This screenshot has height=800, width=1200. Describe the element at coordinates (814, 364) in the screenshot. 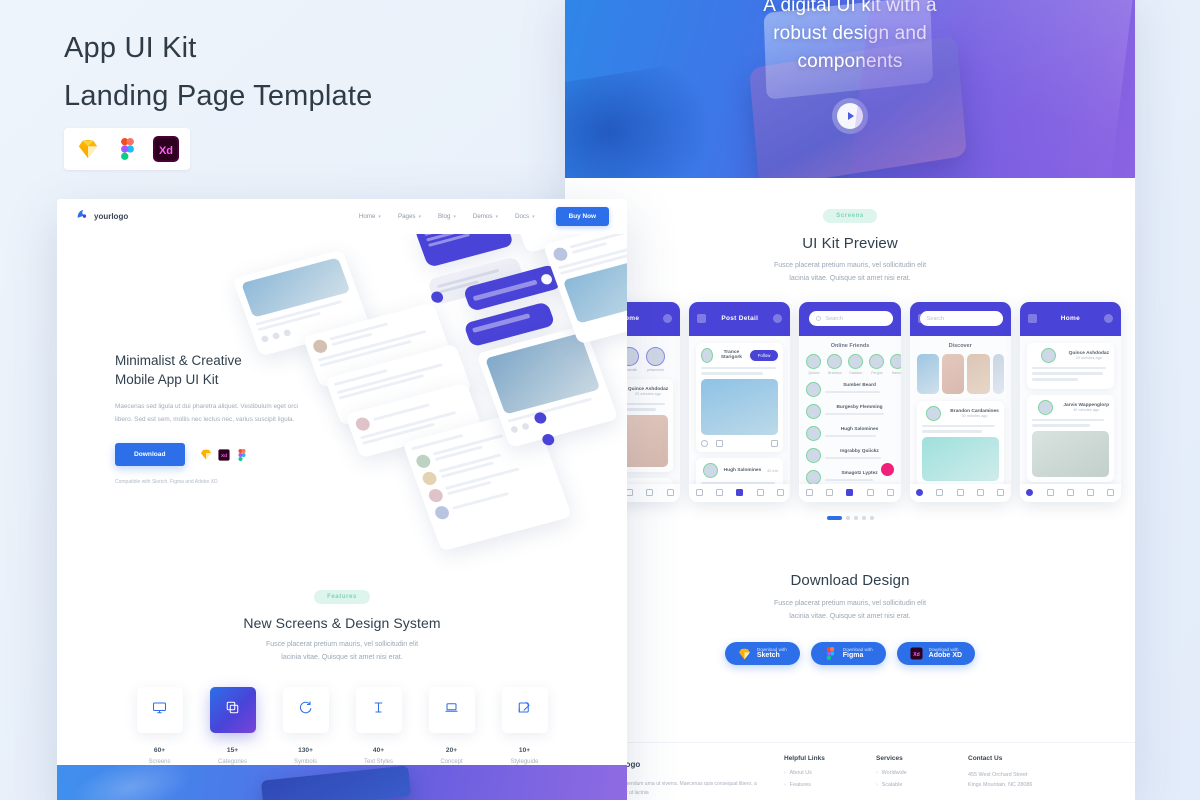

I see `friend-item: Quince` at that location.